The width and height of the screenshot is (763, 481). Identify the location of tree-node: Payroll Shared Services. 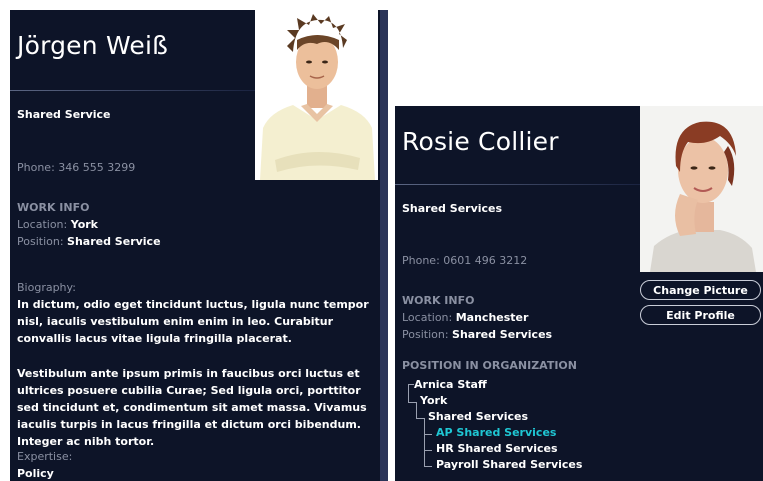
(509, 464).